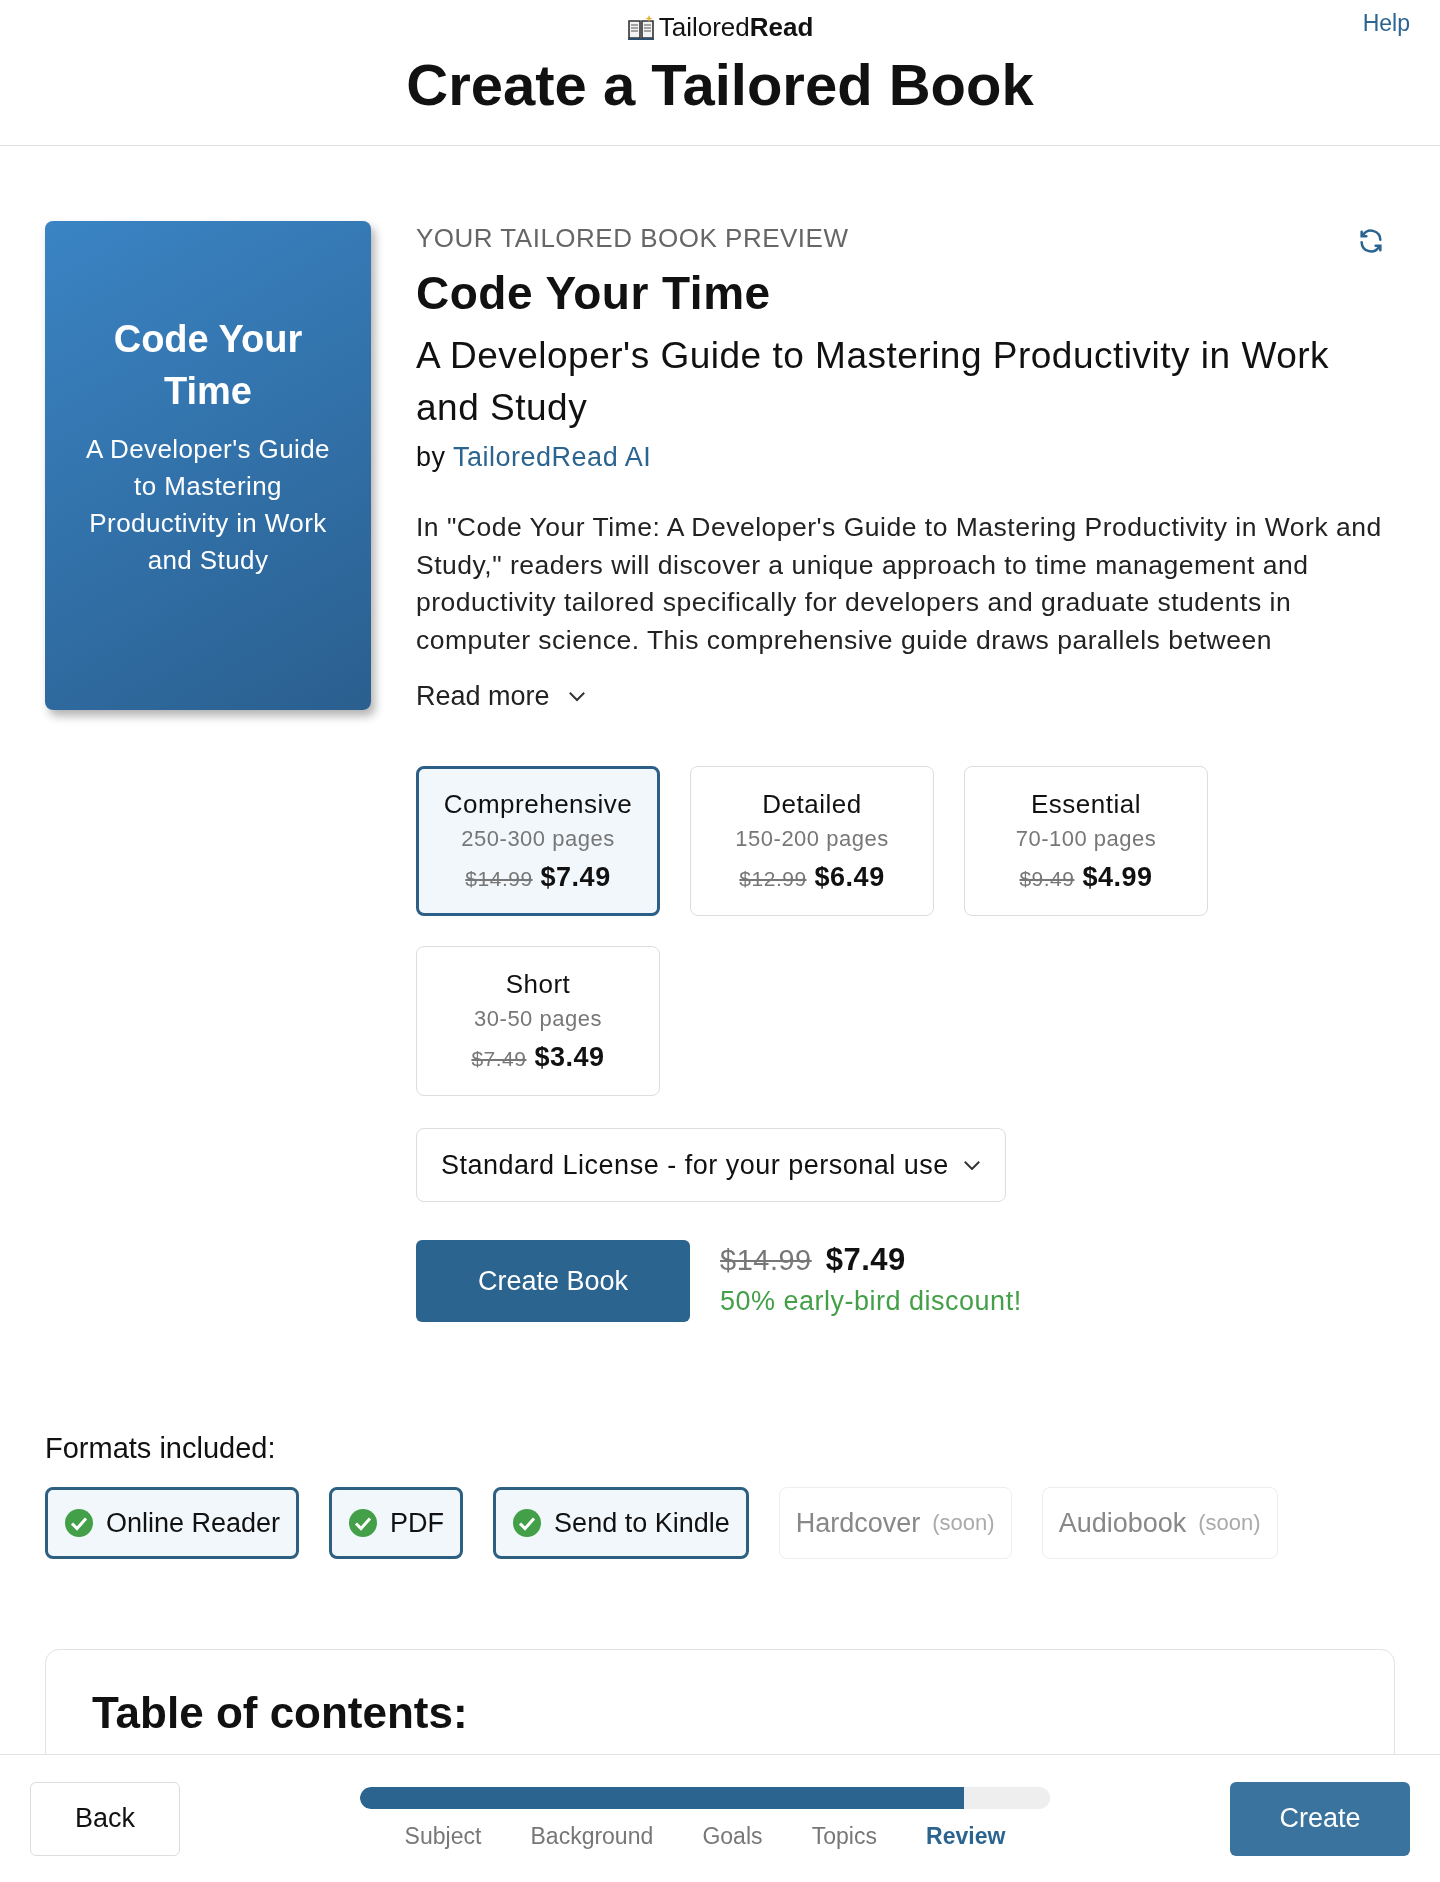 This screenshot has width=1440, height=1882. What do you see at coordinates (773, 879) in the screenshot?
I see `original-price: $12.99` at bounding box center [773, 879].